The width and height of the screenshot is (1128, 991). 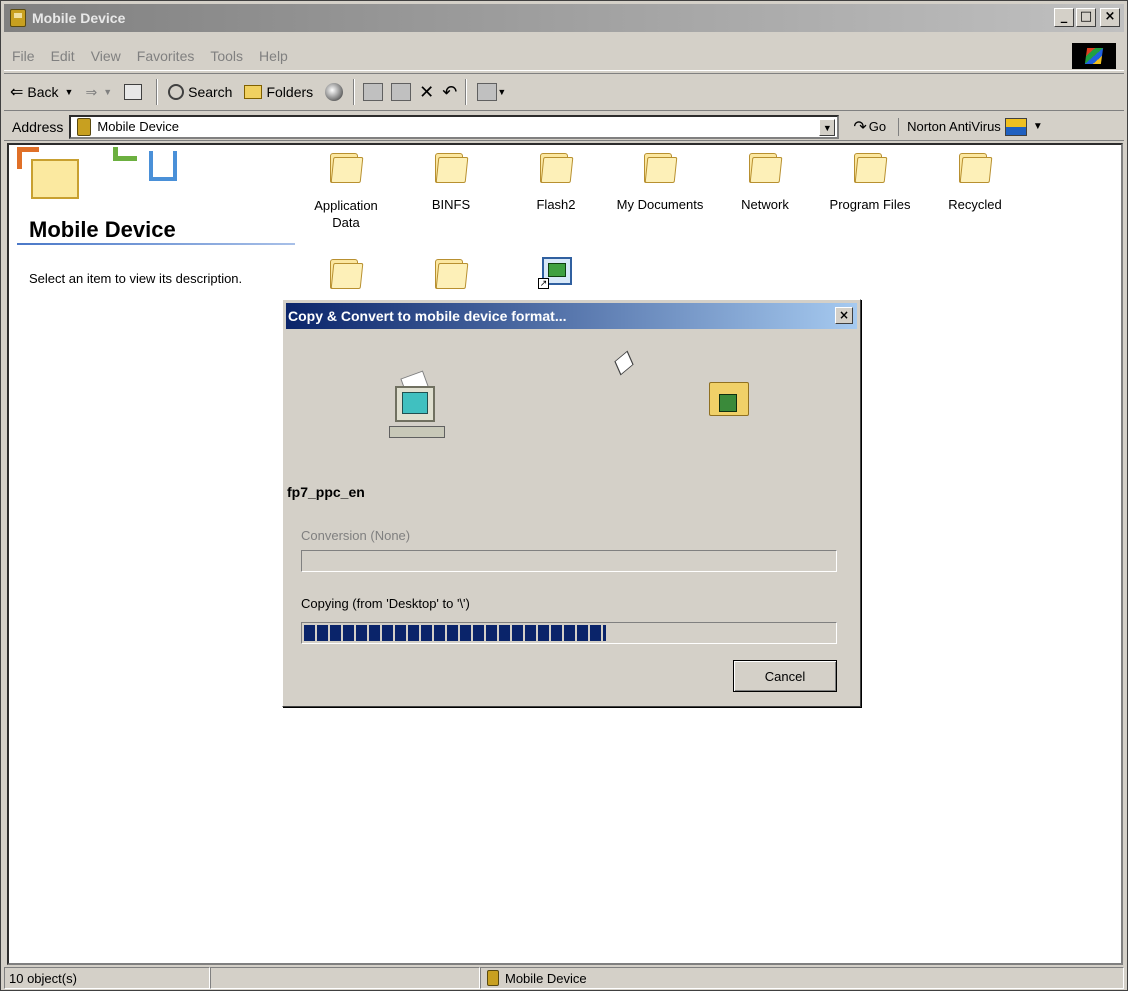 I want to click on views-button: ▼, so click(x=491, y=92).